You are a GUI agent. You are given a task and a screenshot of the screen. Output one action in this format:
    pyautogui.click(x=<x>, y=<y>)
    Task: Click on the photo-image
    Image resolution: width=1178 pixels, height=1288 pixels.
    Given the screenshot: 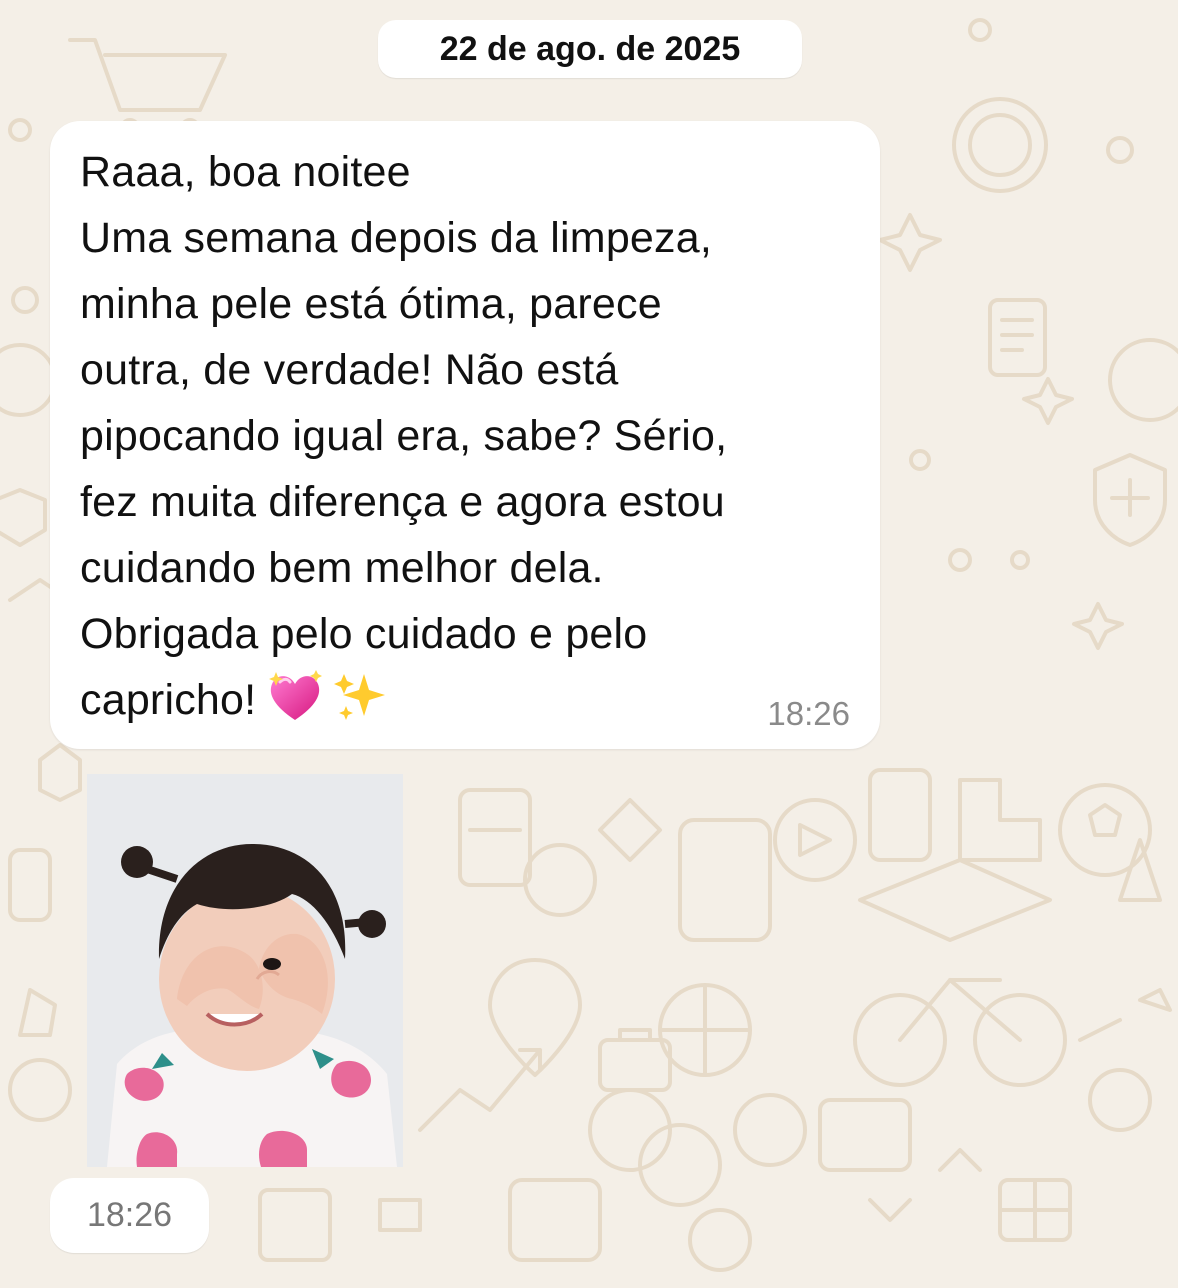 What is the action you would take?
    pyautogui.click(x=245, y=970)
    